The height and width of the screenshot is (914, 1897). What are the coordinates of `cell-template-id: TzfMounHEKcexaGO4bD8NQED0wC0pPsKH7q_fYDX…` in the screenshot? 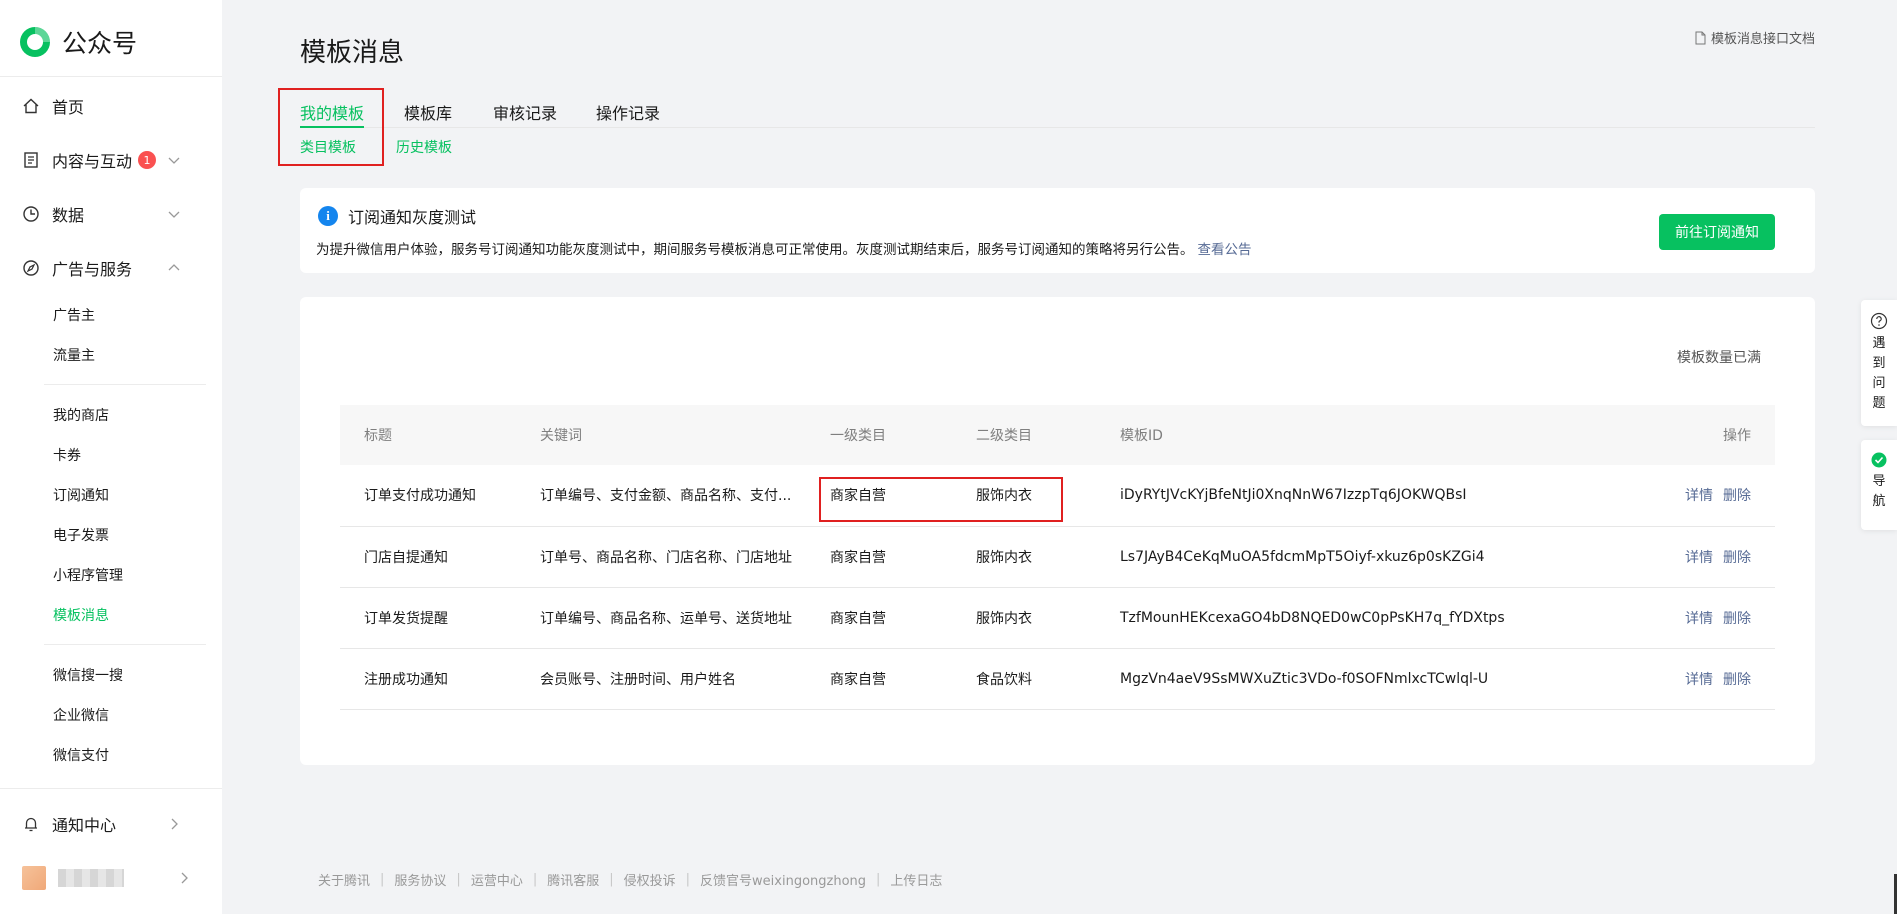 It's located at (1312, 617).